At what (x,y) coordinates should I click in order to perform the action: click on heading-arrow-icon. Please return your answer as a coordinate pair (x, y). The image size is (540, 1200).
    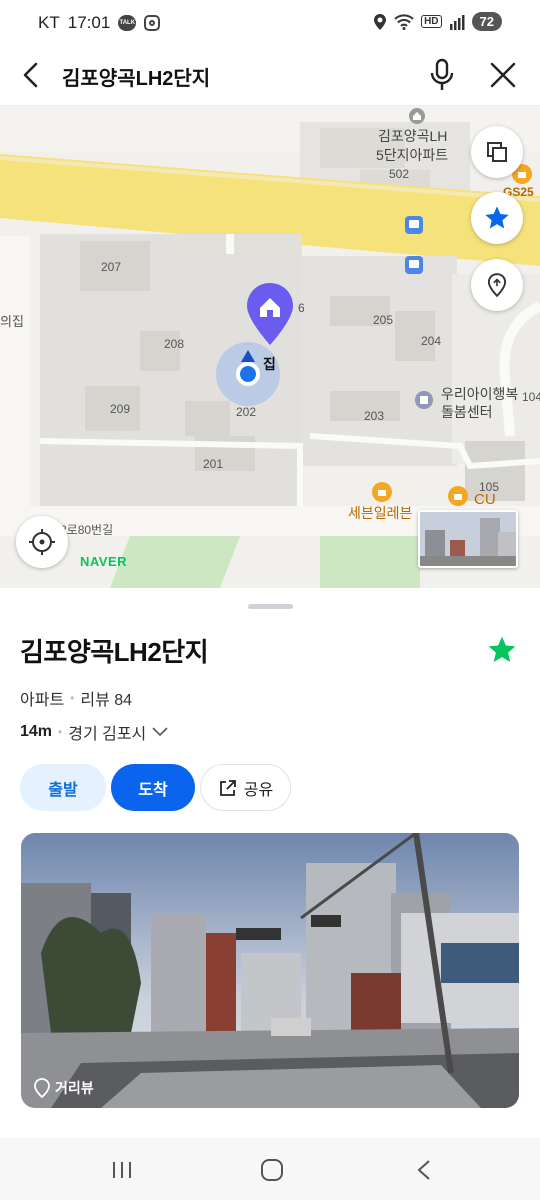
    Looking at the image, I should click on (248, 356).